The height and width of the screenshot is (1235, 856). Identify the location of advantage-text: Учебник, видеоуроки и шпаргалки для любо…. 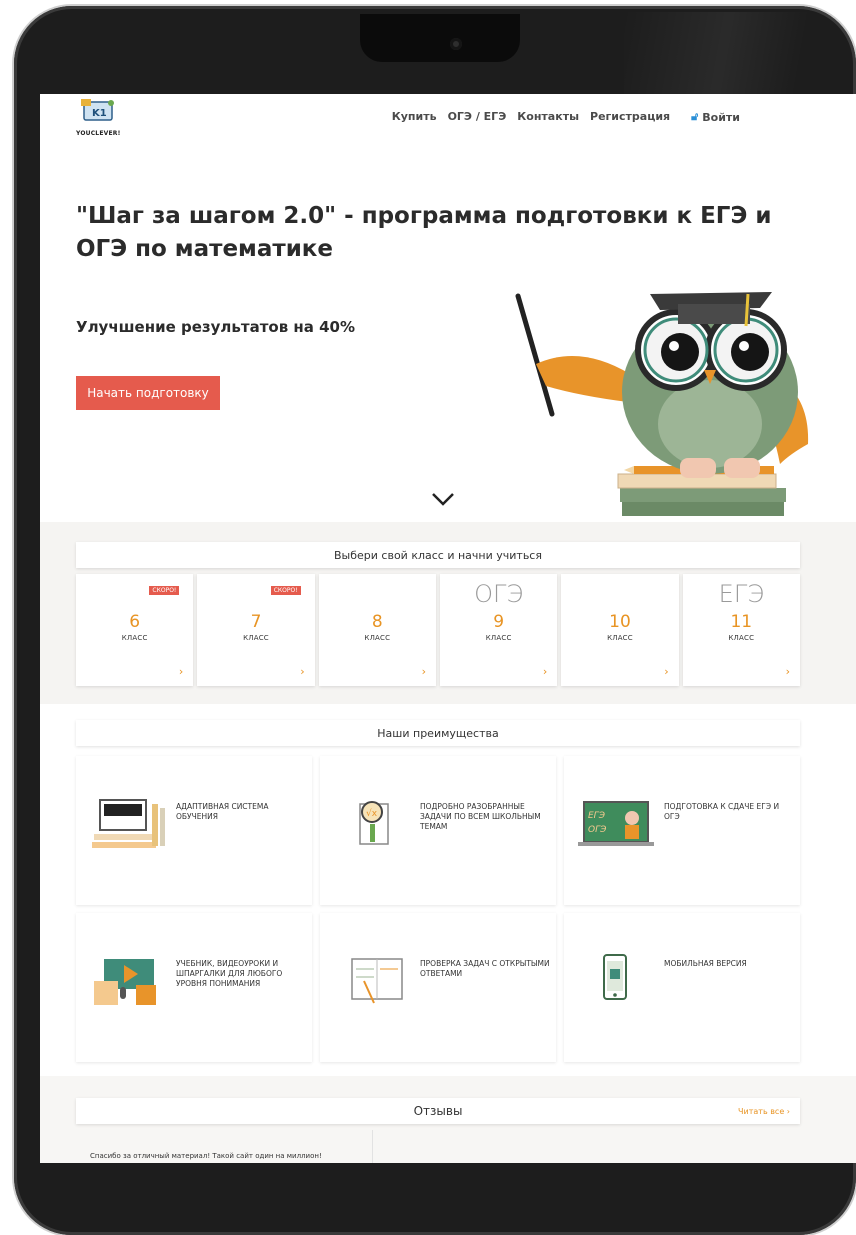
(229, 973).